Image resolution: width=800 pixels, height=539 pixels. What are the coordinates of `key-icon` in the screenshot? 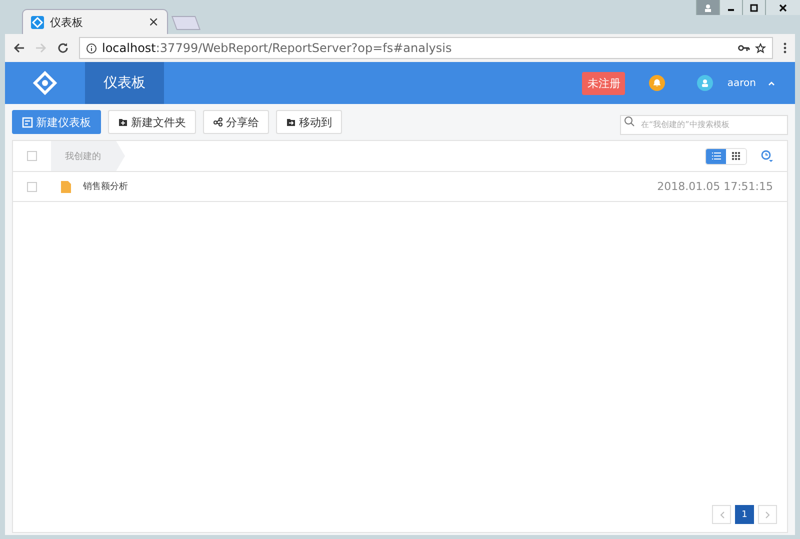 It's located at (744, 48).